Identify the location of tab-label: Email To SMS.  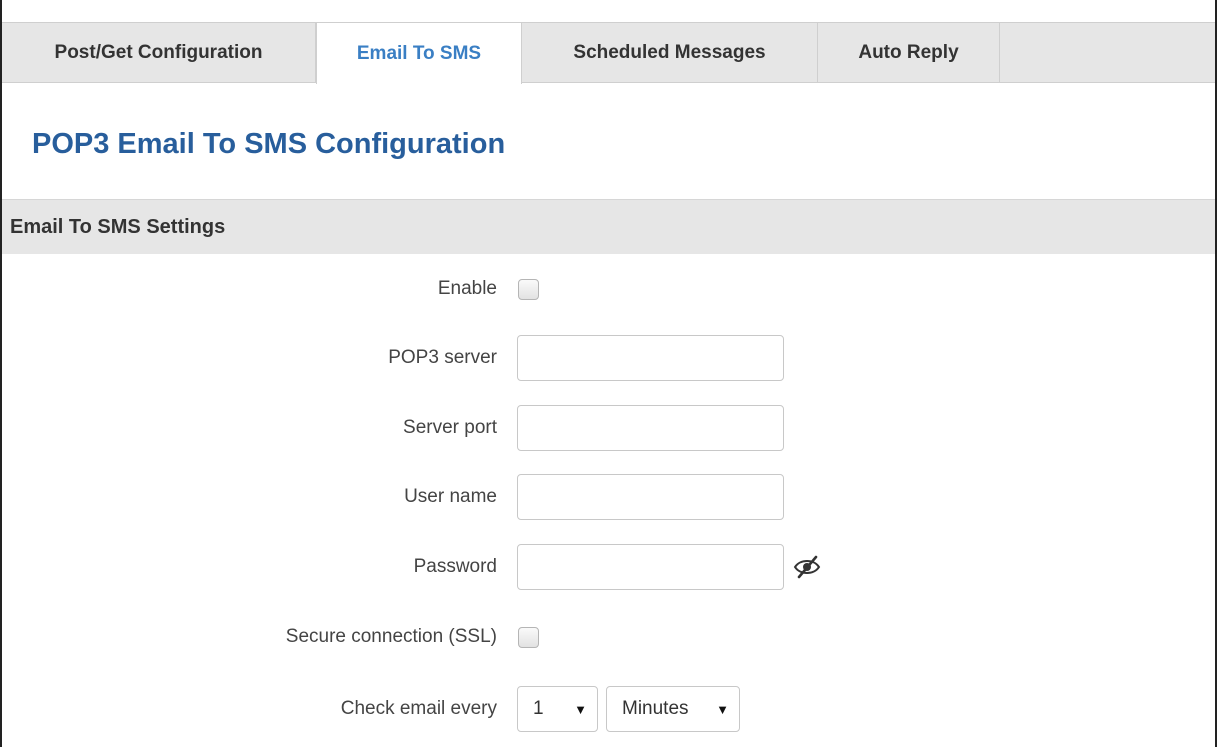
(419, 53).